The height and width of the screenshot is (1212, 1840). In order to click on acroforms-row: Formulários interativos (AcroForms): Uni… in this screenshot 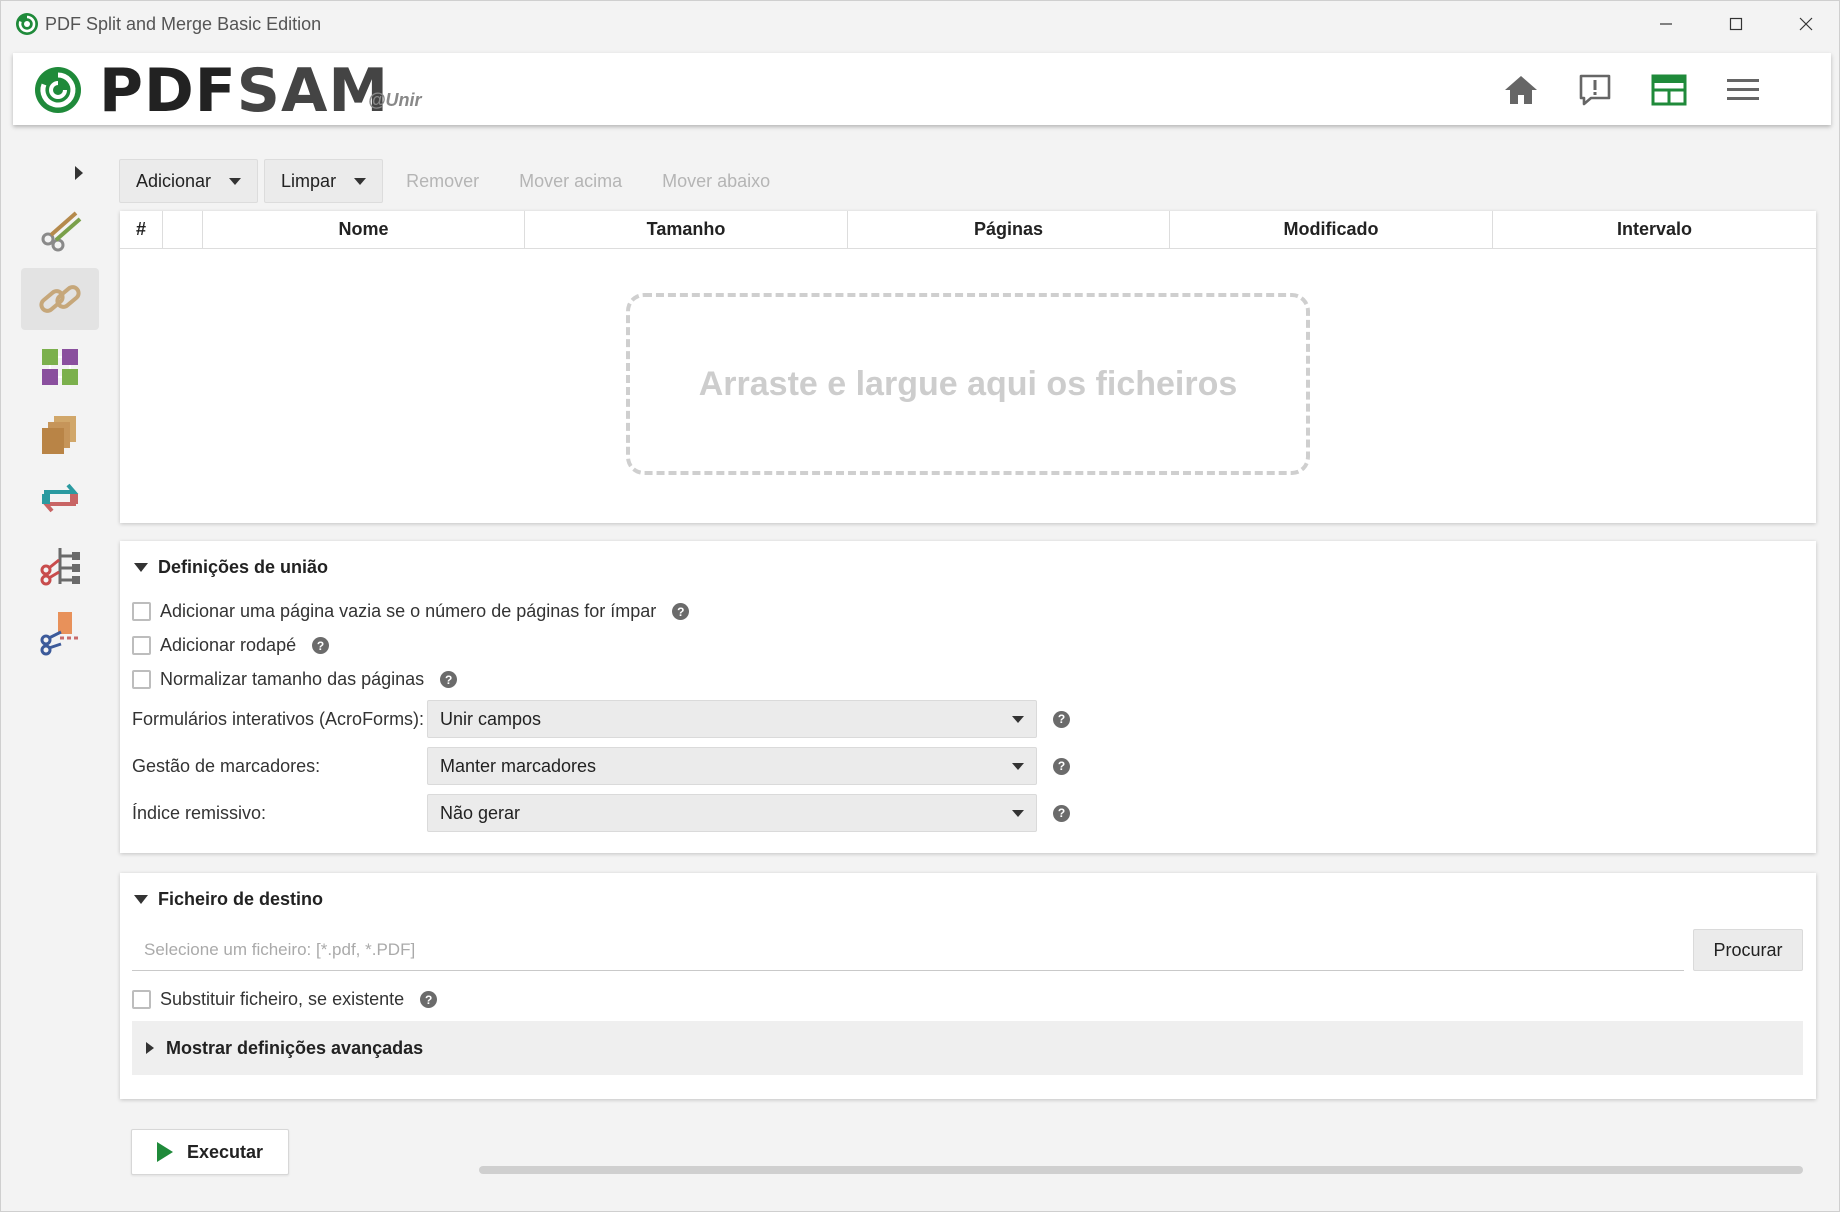, I will do `click(601, 719)`.